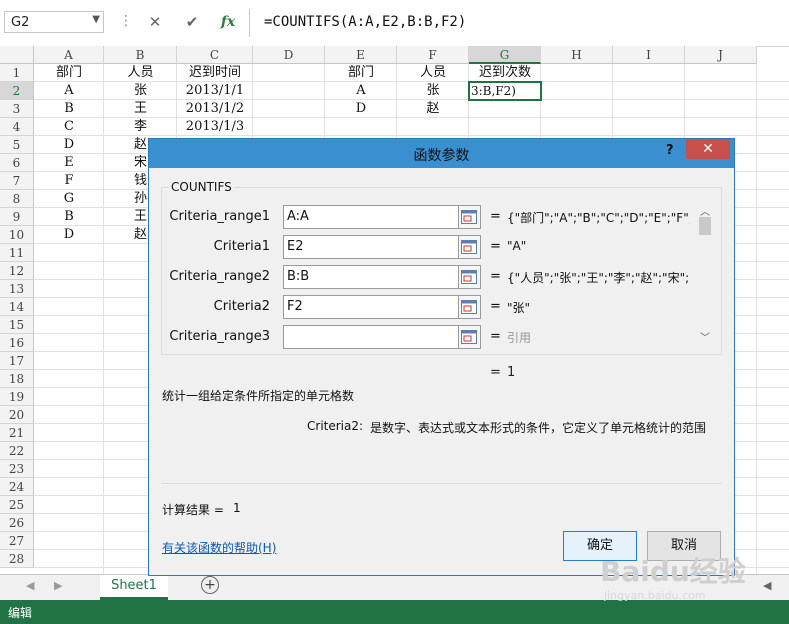 This screenshot has width=789, height=624. I want to click on cell-b4: 李, so click(140, 127).